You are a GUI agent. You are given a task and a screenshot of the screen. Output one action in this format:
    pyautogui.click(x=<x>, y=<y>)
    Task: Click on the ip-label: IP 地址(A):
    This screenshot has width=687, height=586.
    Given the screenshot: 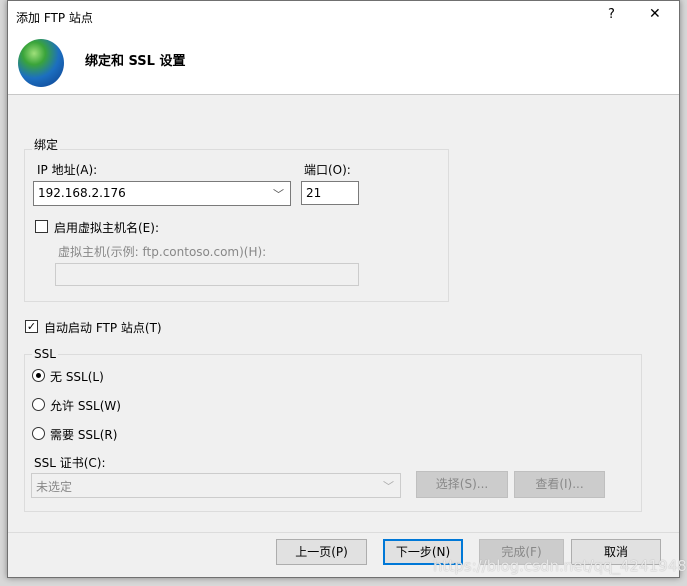 What is the action you would take?
    pyautogui.click(x=67, y=170)
    